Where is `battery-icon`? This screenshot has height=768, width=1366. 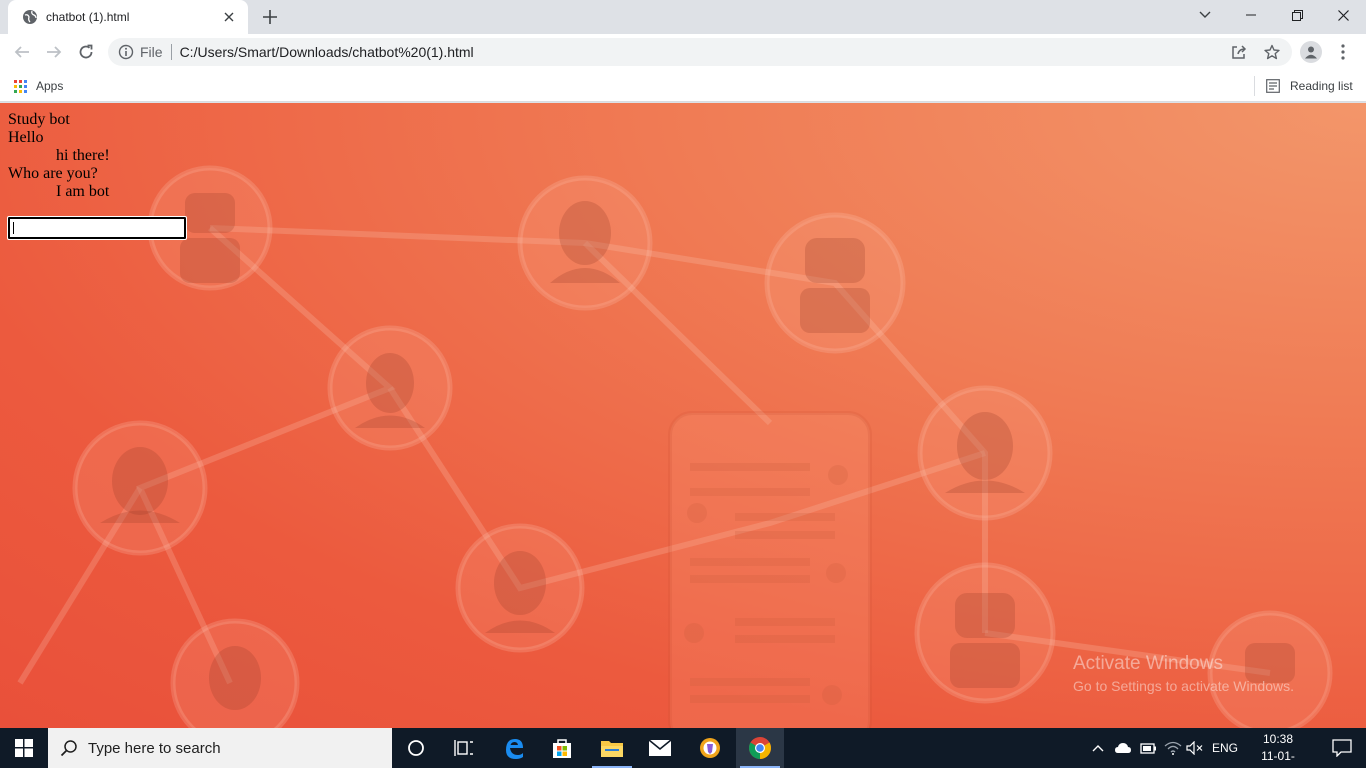
battery-icon is located at coordinates (1148, 748).